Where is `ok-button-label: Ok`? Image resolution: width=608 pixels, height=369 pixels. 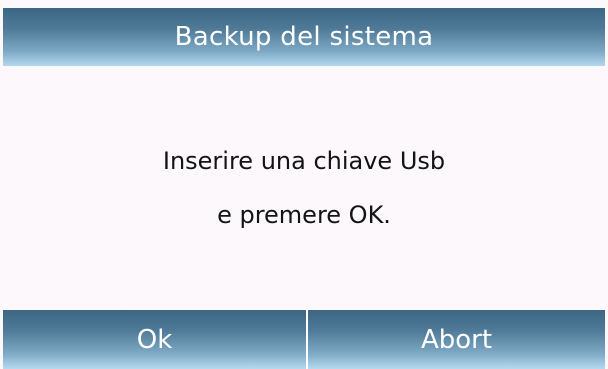 ok-button-label: Ok is located at coordinates (154, 339).